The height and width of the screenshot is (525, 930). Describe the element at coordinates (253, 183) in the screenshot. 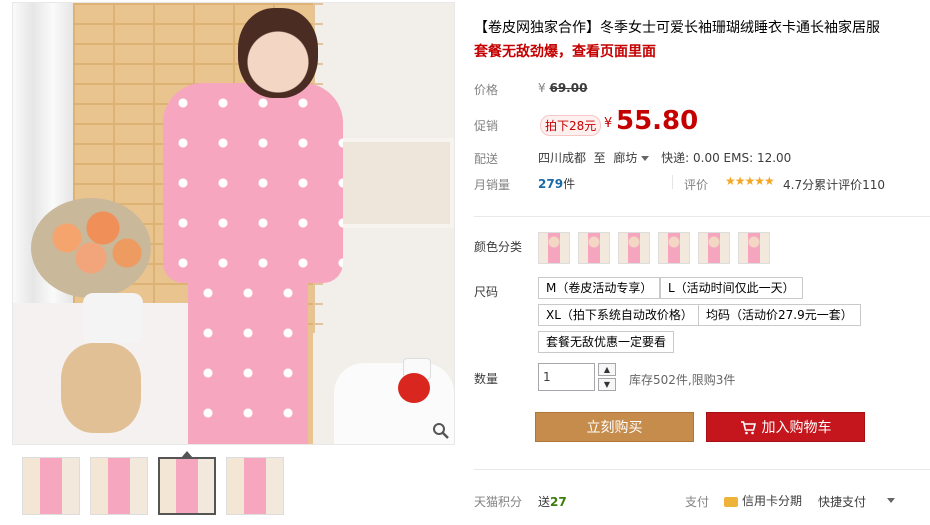

I see `pajama-top-graphic` at that location.